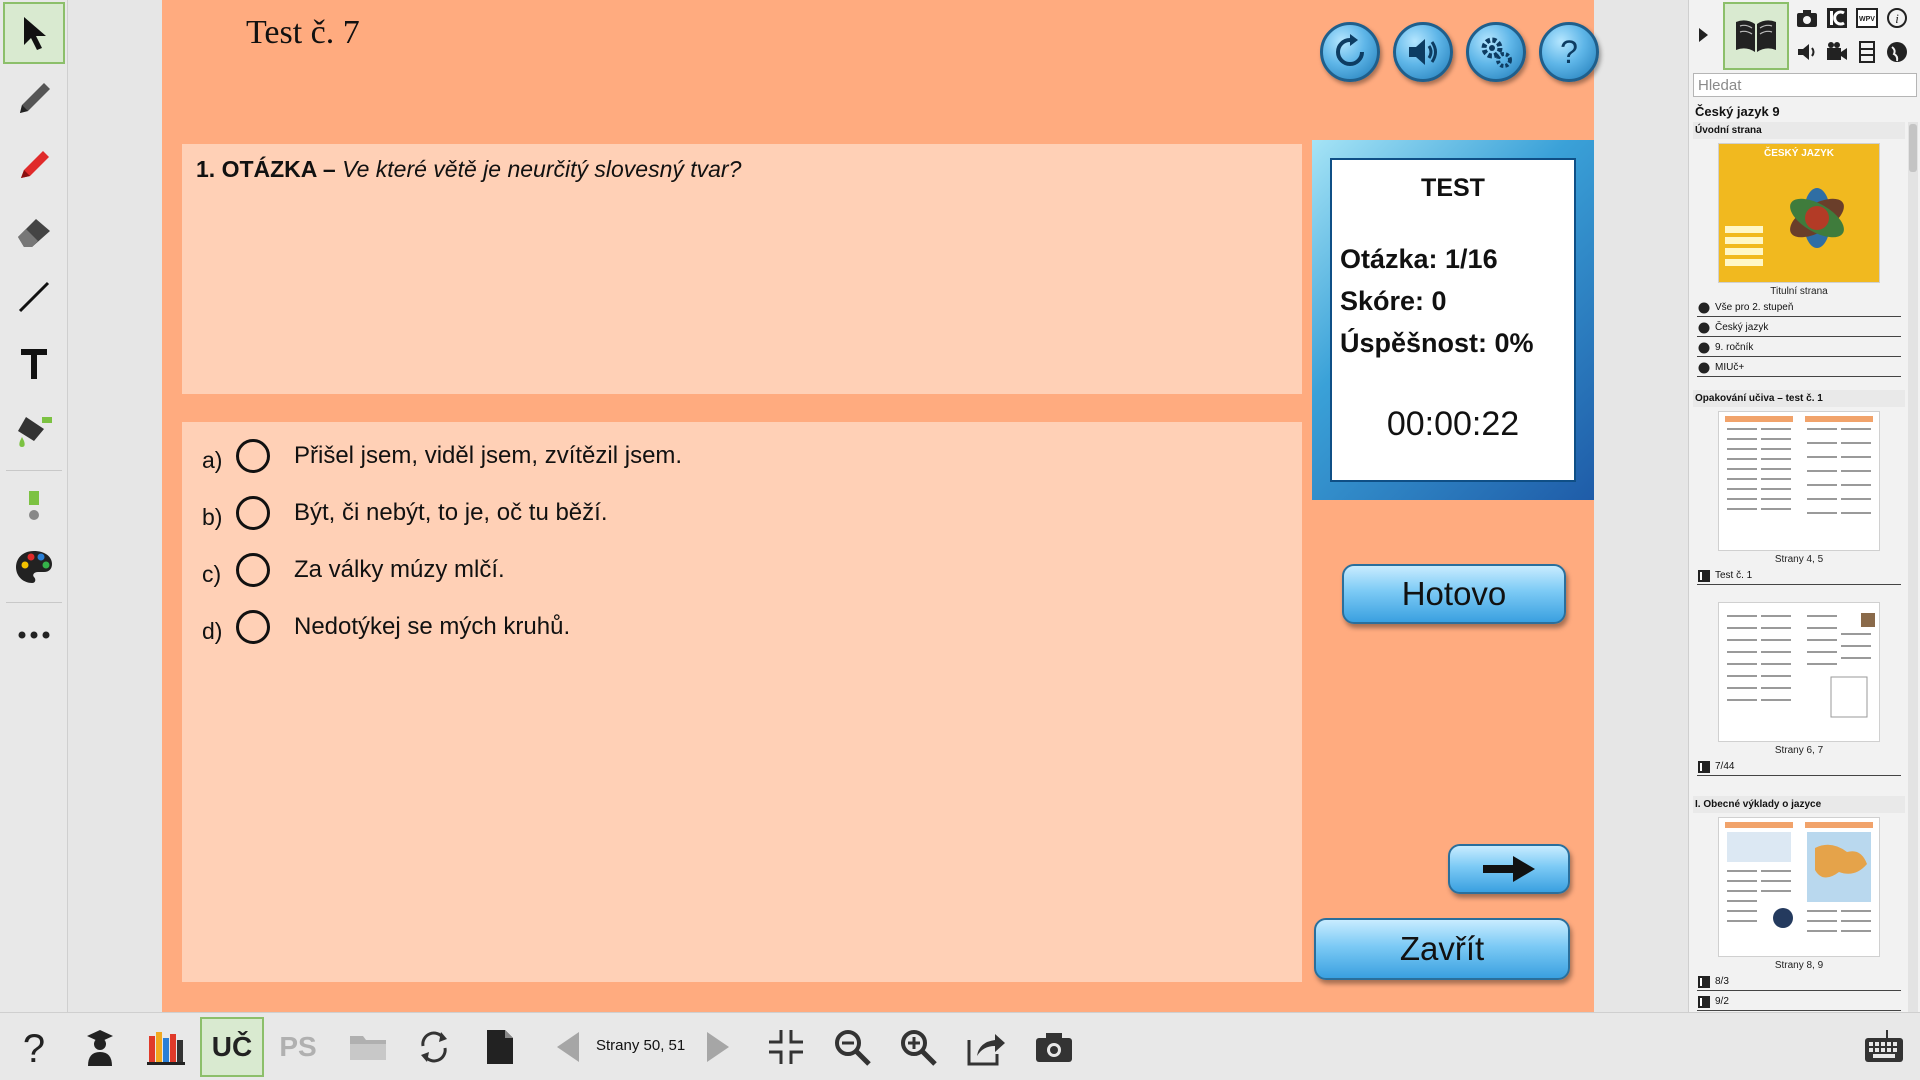 The image size is (1920, 1080). What do you see at coordinates (1807, 52) in the screenshot?
I see `audio-filter-button` at bounding box center [1807, 52].